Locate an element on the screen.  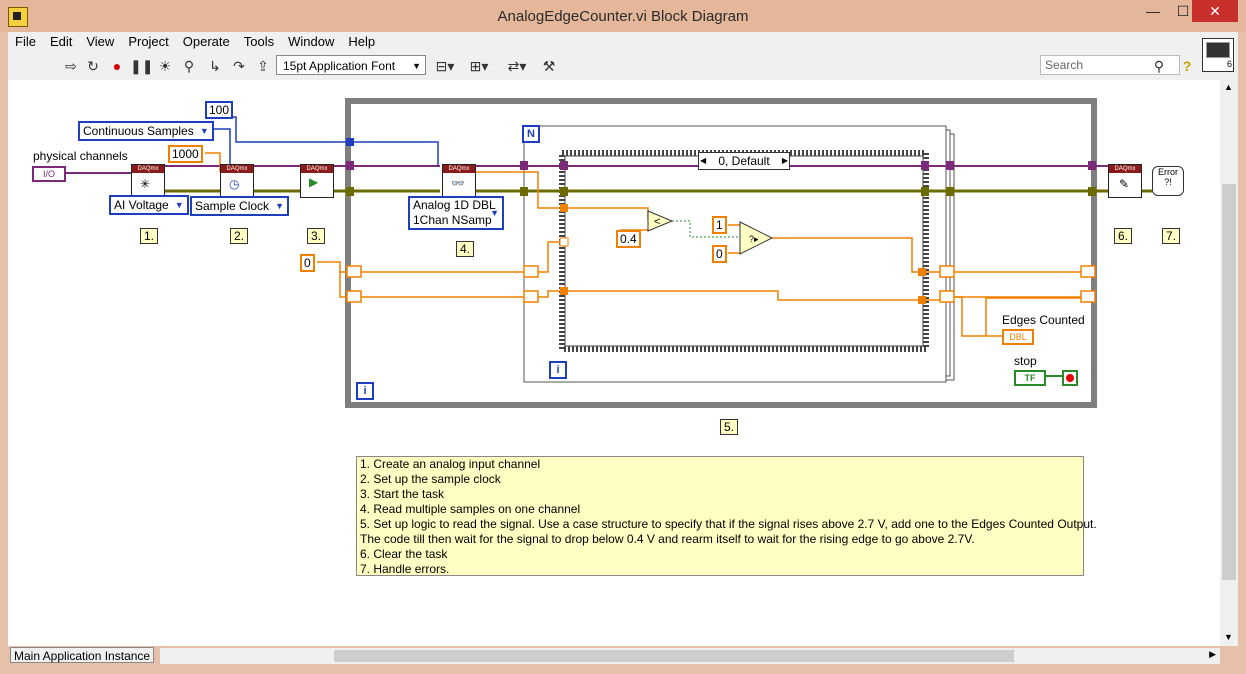
step-label-6: 6. is located at coordinates (1123, 236).